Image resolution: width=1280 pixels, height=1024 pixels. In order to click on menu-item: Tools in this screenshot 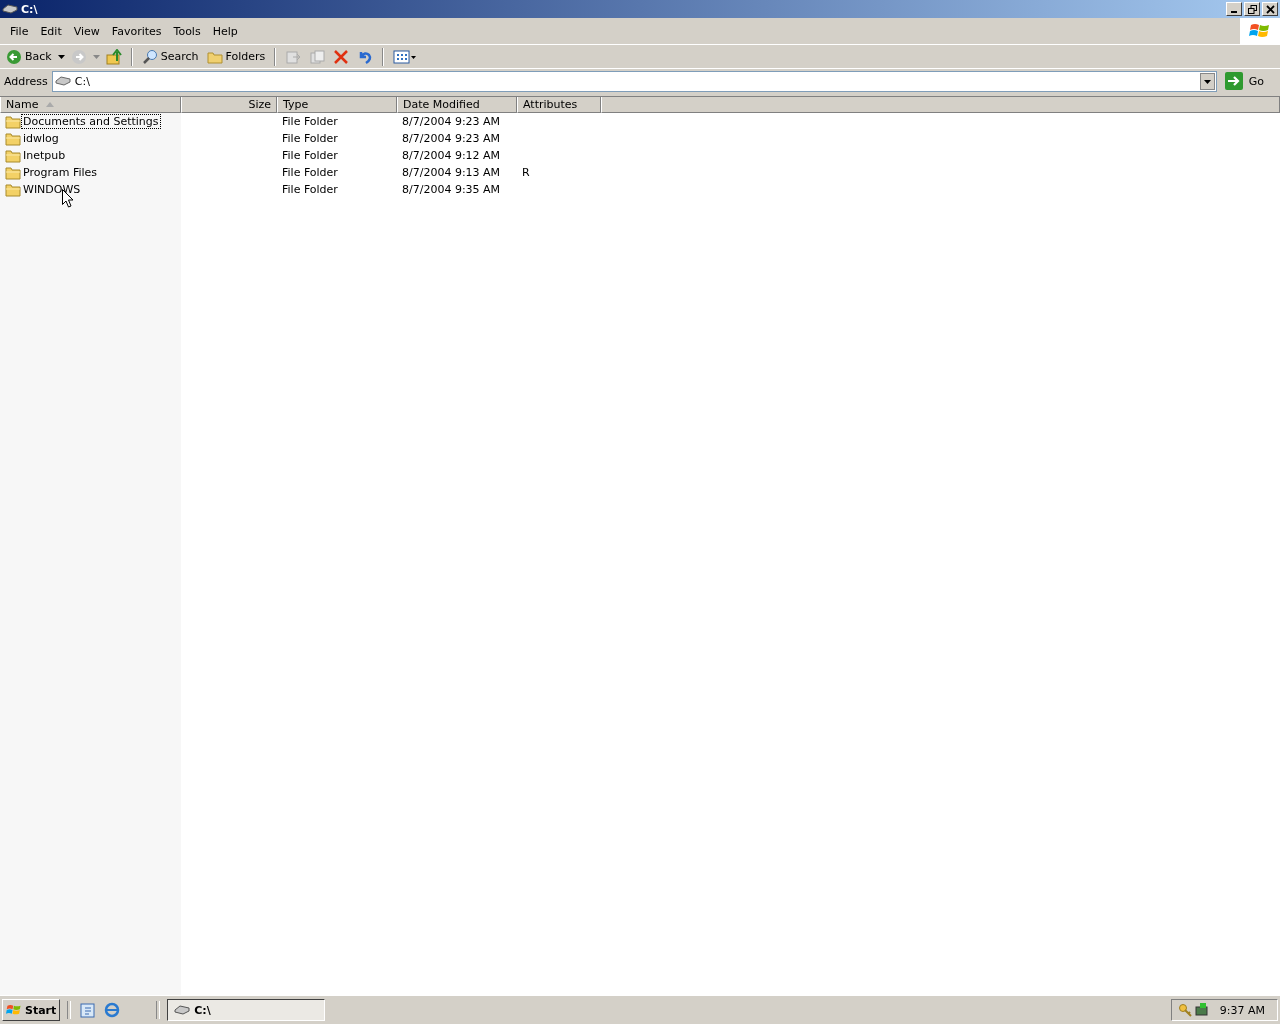, I will do `click(187, 31)`.